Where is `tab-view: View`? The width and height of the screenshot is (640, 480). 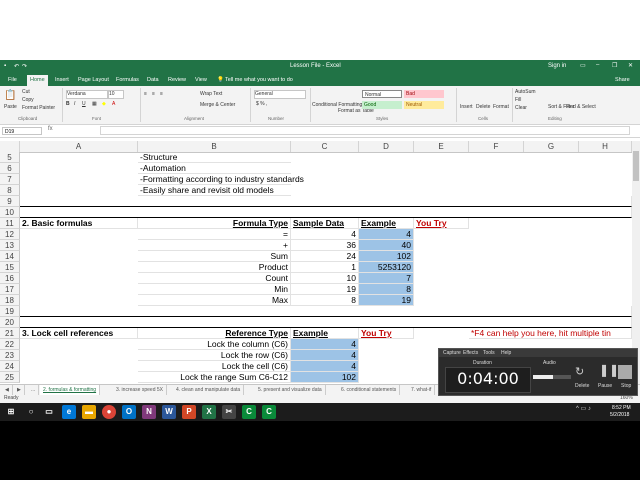
tab-view: View is located at coordinates (201, 80).